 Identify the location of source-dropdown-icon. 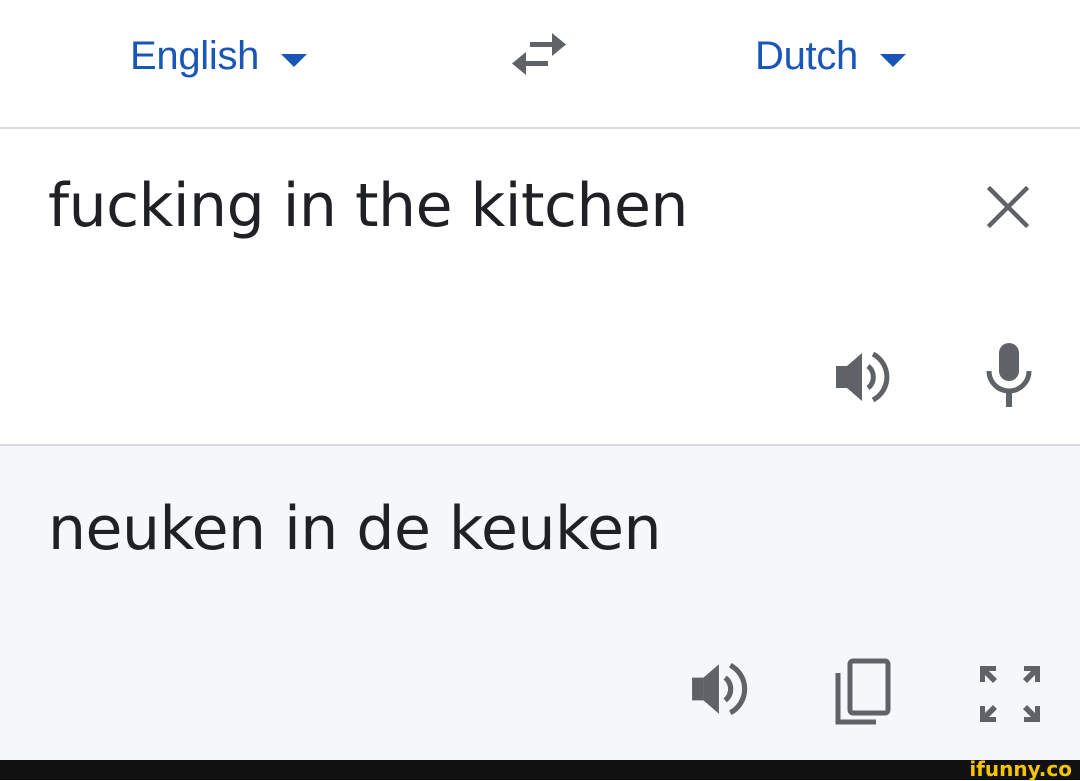
(294, 60).